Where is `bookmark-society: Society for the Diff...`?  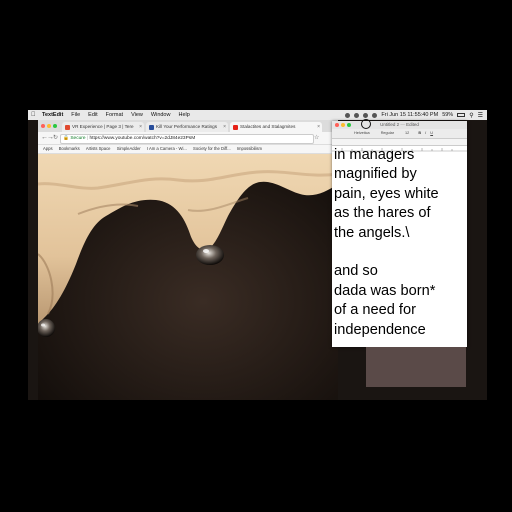
bookmark-society: Society for the Diff... is located at coordinates (212, 148).